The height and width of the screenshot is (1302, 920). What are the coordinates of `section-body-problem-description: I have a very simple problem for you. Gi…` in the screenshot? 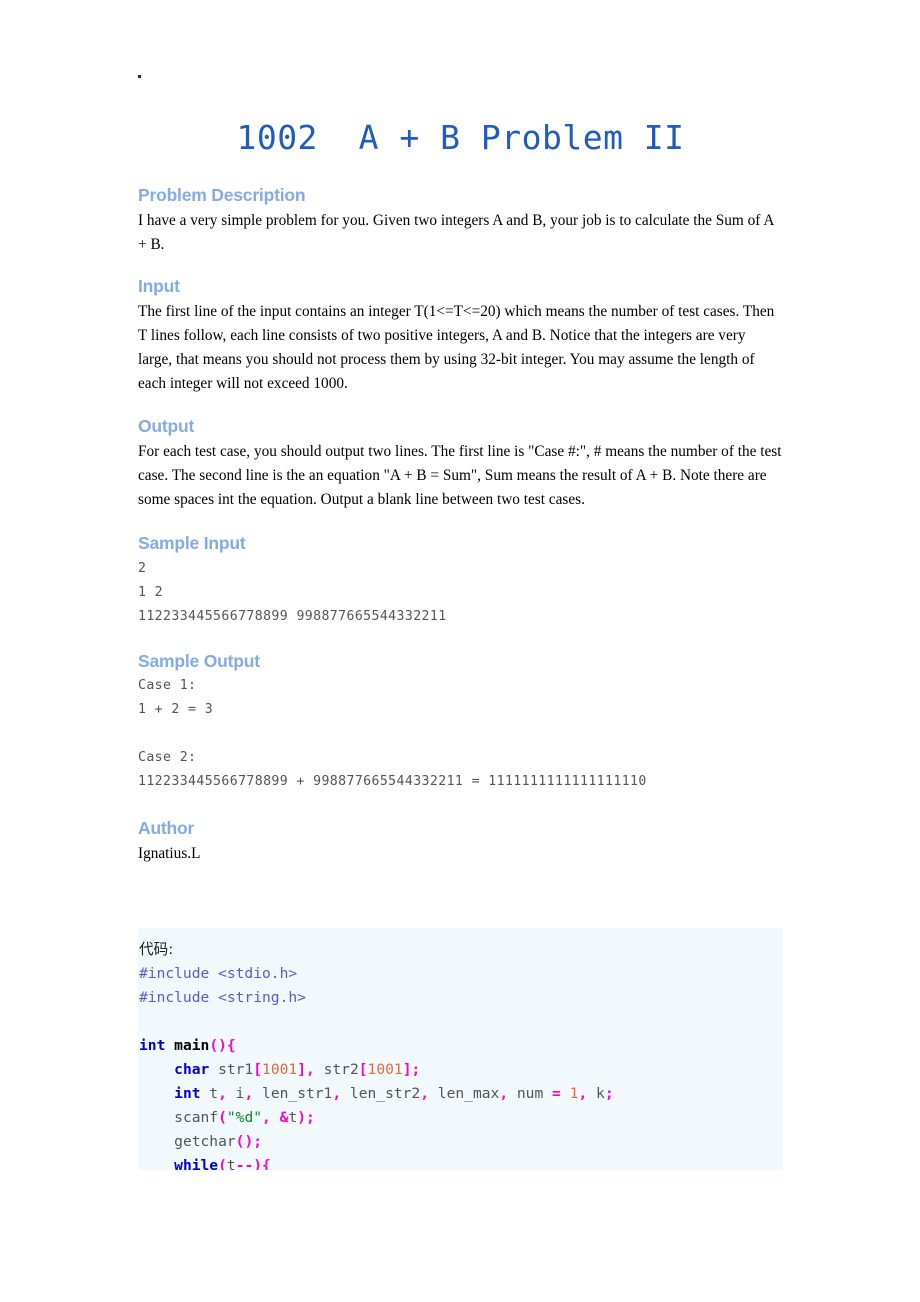 It's located at (456, 232).